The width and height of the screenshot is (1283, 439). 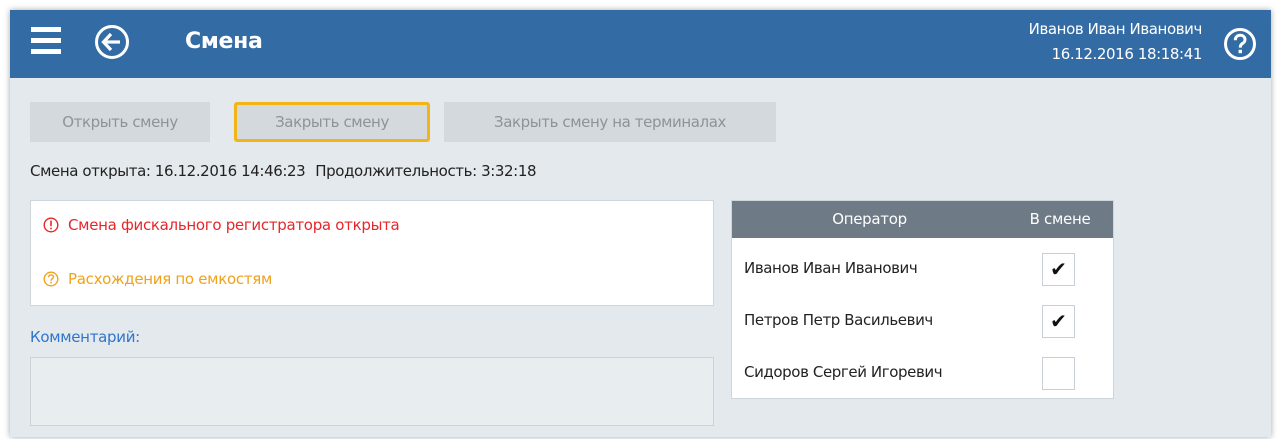 What do you see at coordinates (234, 225) in the screenshot?
I see `alert-text: Смена фискального регистратора открыта` at bounding box center [234, 225].